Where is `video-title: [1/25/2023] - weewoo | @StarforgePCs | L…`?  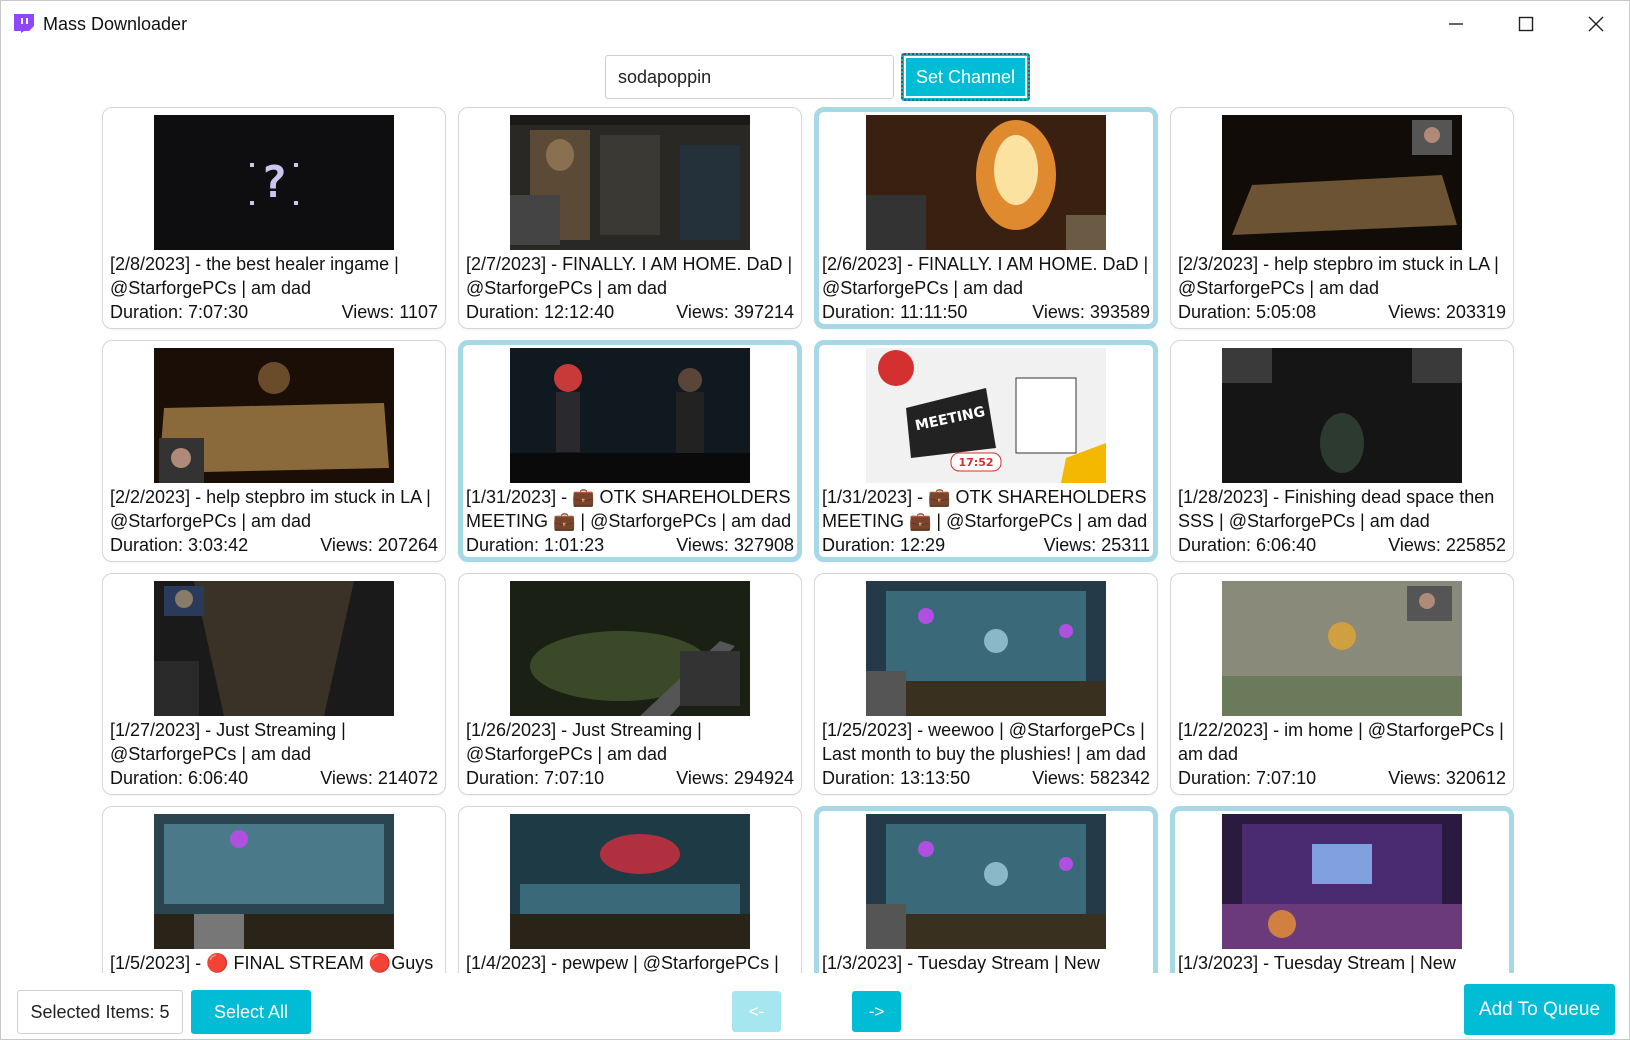
video-title: [1/25/2023] - weewoo | @StarforgePCs | L… is located at coordinates (984, 742).